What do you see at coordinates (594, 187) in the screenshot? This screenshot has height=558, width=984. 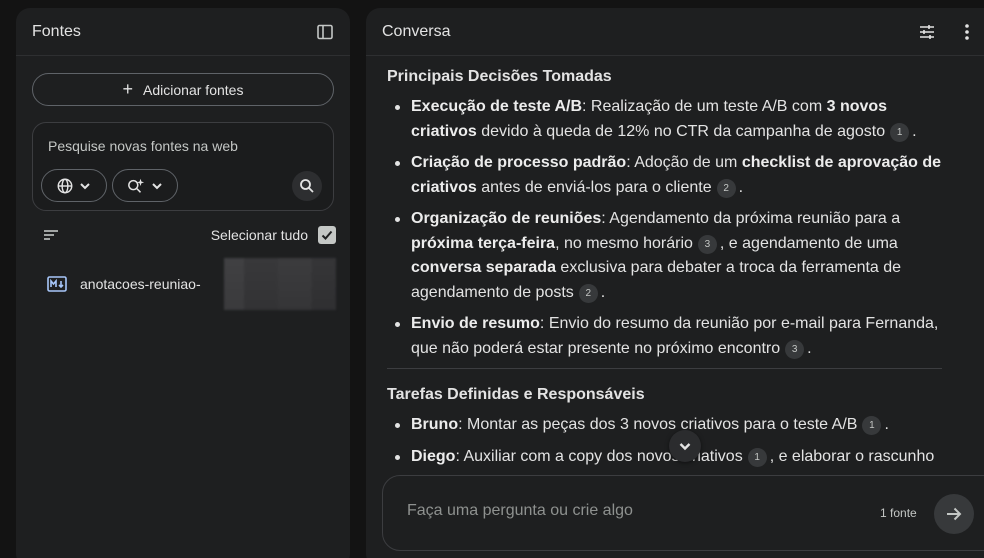 I see `item-text: antes de enviá-los para o cliente` at bounding box center [594, 187].